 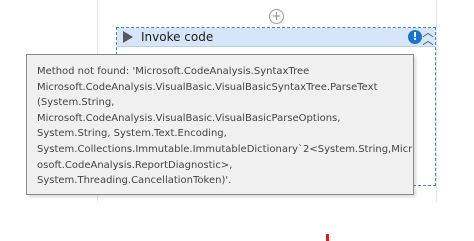 What do you see at coordinates (132, 134) in the screenshot?
I see `tooltip-line: System.String, System.Text.Encoding,` at bounding box center [132, 134].